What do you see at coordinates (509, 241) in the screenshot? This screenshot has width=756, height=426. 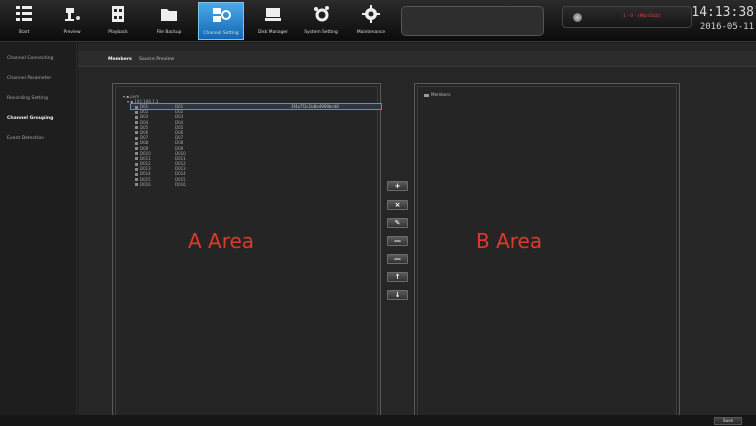 I see `annotation-area-b: B Area` at bounding box center [509, 241].